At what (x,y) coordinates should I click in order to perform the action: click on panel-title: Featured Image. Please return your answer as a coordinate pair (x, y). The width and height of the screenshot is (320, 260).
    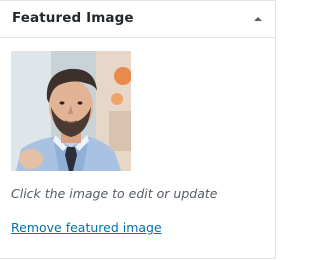
    Looking at the image, I should click on (73, 18).